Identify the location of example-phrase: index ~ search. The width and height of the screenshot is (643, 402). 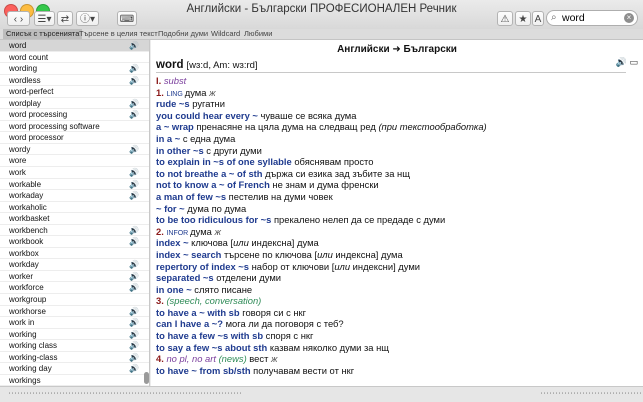
(188, 254).